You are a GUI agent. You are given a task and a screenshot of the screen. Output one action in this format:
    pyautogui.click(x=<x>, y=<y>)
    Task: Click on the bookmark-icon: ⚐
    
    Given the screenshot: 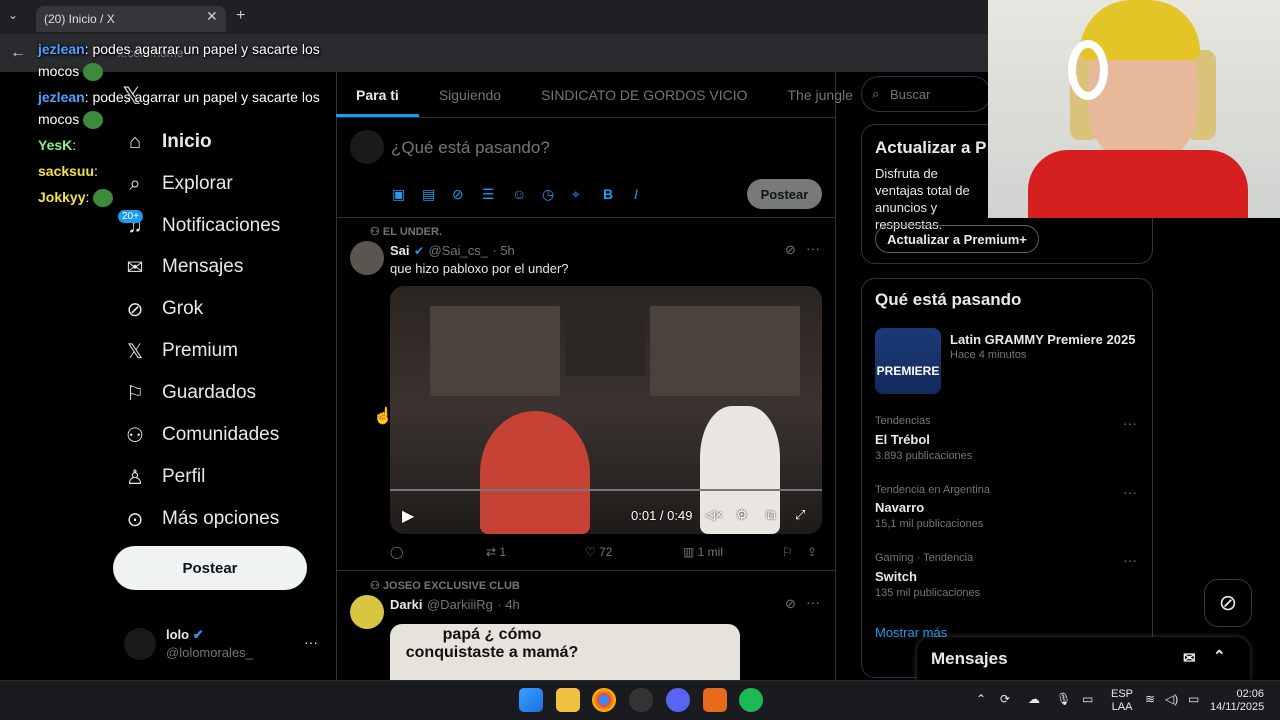 What is the action you would take?
    pyautogui.click(x=787, y=552)
    